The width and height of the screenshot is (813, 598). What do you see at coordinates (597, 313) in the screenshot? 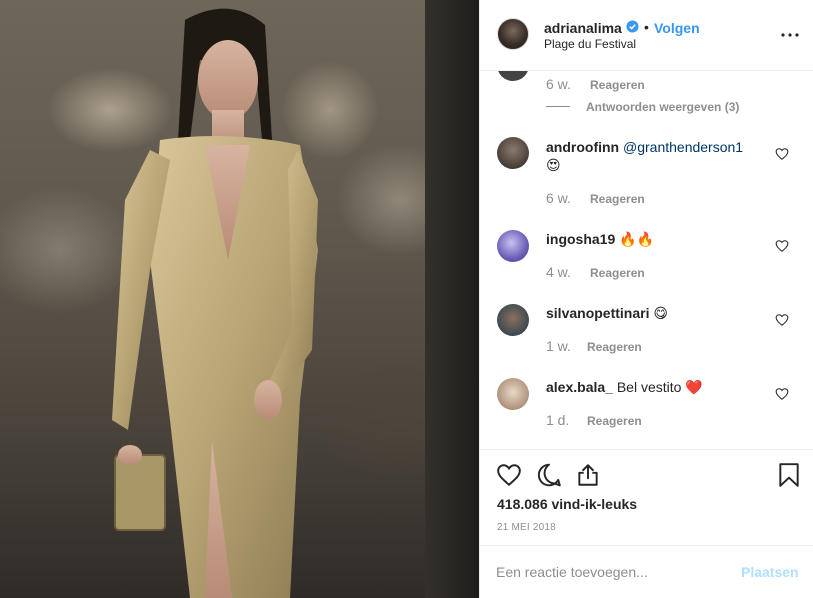
I see `comment-username: silvanopettinari` at bounding box center [597, 313].